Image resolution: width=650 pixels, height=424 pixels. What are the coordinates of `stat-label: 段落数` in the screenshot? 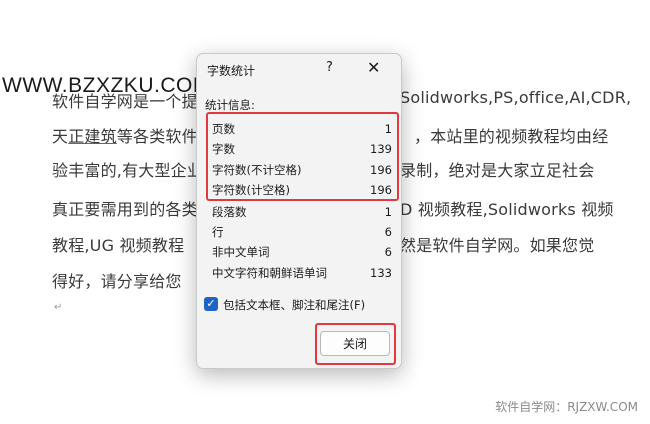 It's located at (229, 212).